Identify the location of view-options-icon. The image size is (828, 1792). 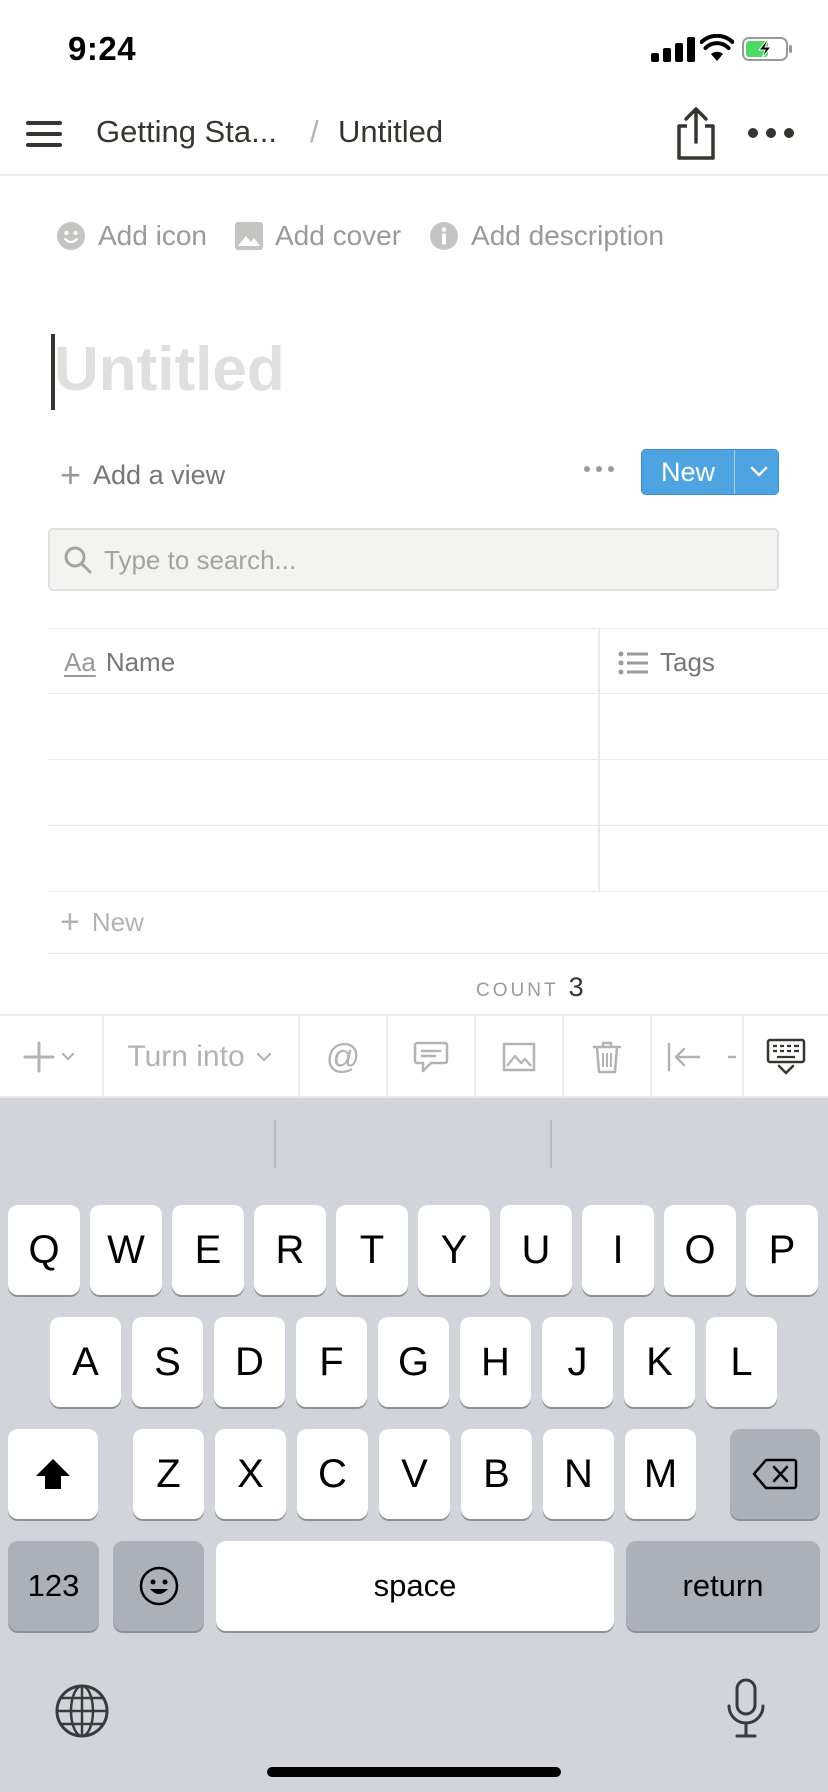
(599, 470).